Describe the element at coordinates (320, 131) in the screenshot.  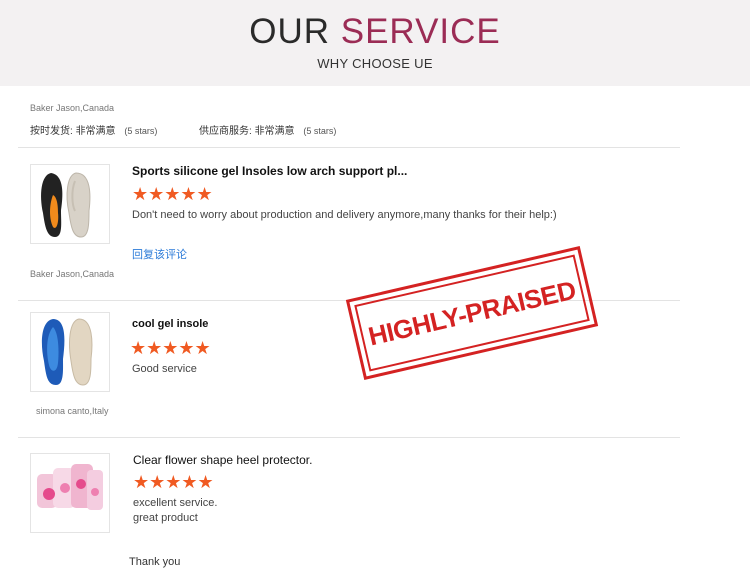
I see `supplier-stars: (5 stars)` at that location.